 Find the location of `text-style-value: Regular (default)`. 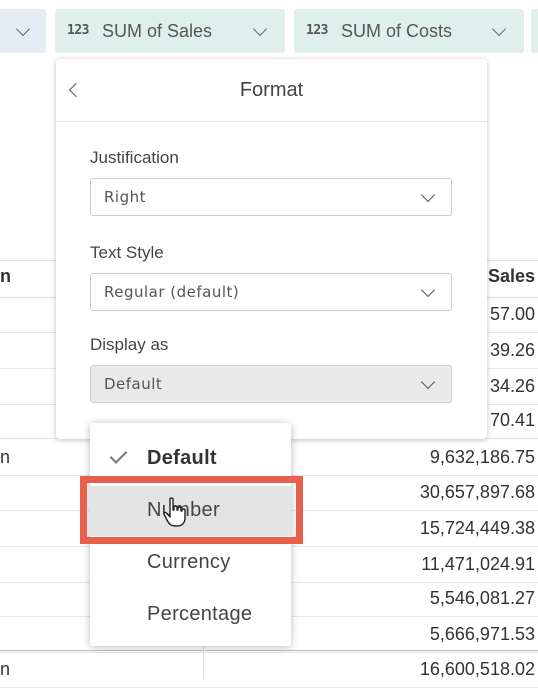

text-style-value: Regular (default) is located at coordinates (172, 292).